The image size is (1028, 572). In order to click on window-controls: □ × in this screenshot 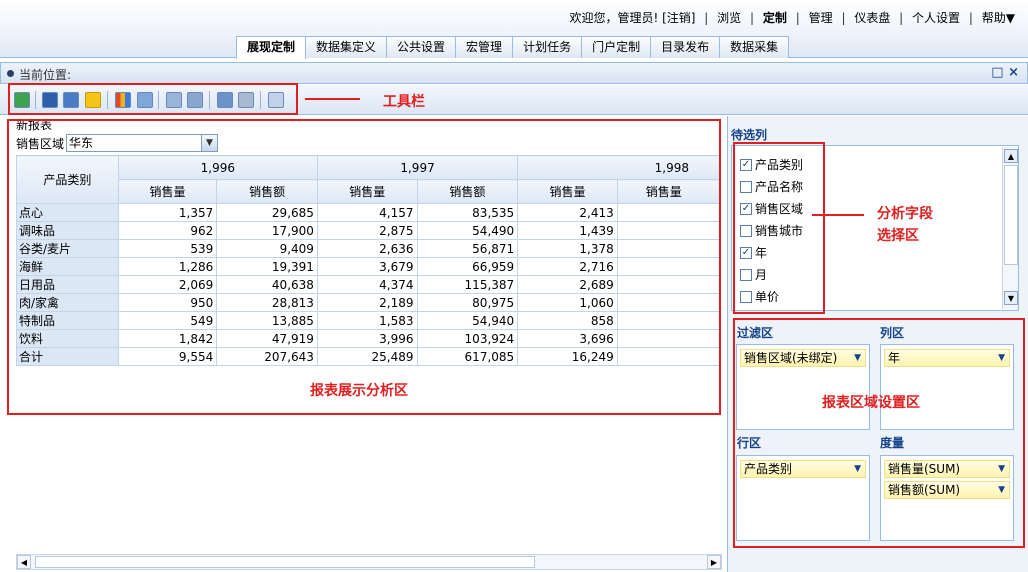, I will do `click(1005, 72)`.